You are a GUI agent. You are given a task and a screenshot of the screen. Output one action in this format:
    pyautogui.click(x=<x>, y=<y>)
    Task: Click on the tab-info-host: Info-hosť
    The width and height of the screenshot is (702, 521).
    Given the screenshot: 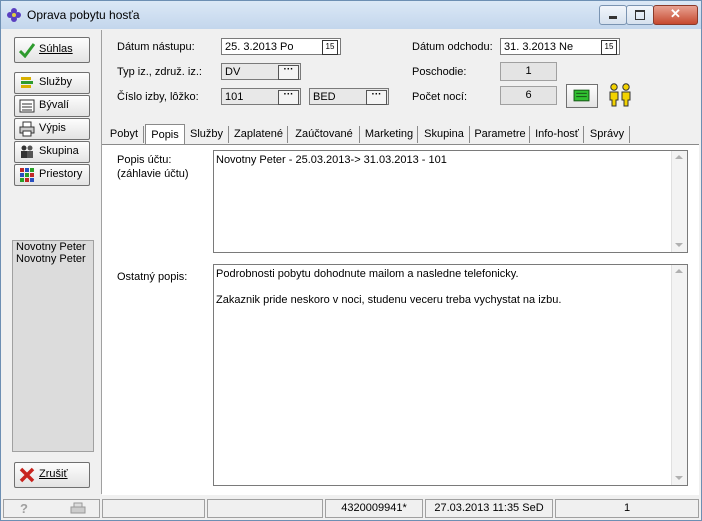 What is the action you would take?
    pyautogui.click(x=557, y=134)
    